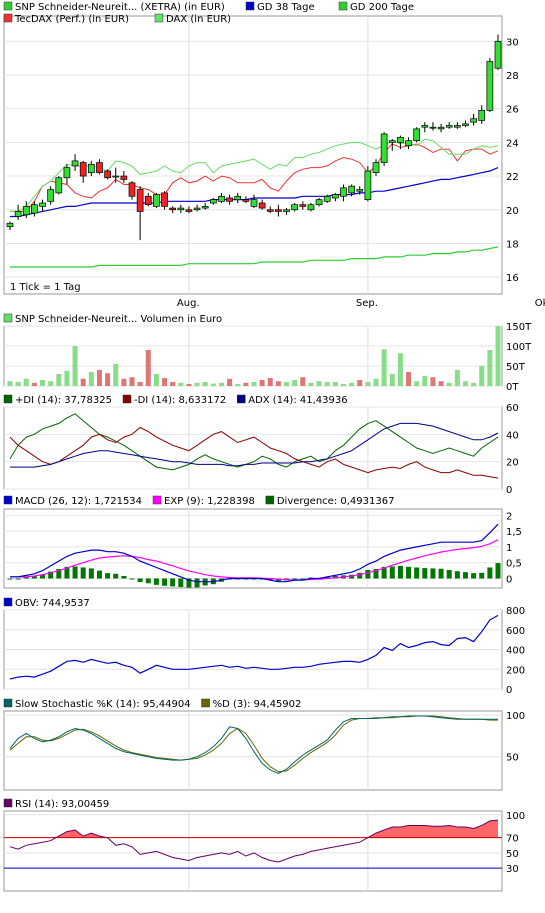 The image size is (545, 913). Describe the element at coordinates (62, 804) in the screenshot. I see `rsi-legend-label-0: RSI (14): 93,00459` at that location.